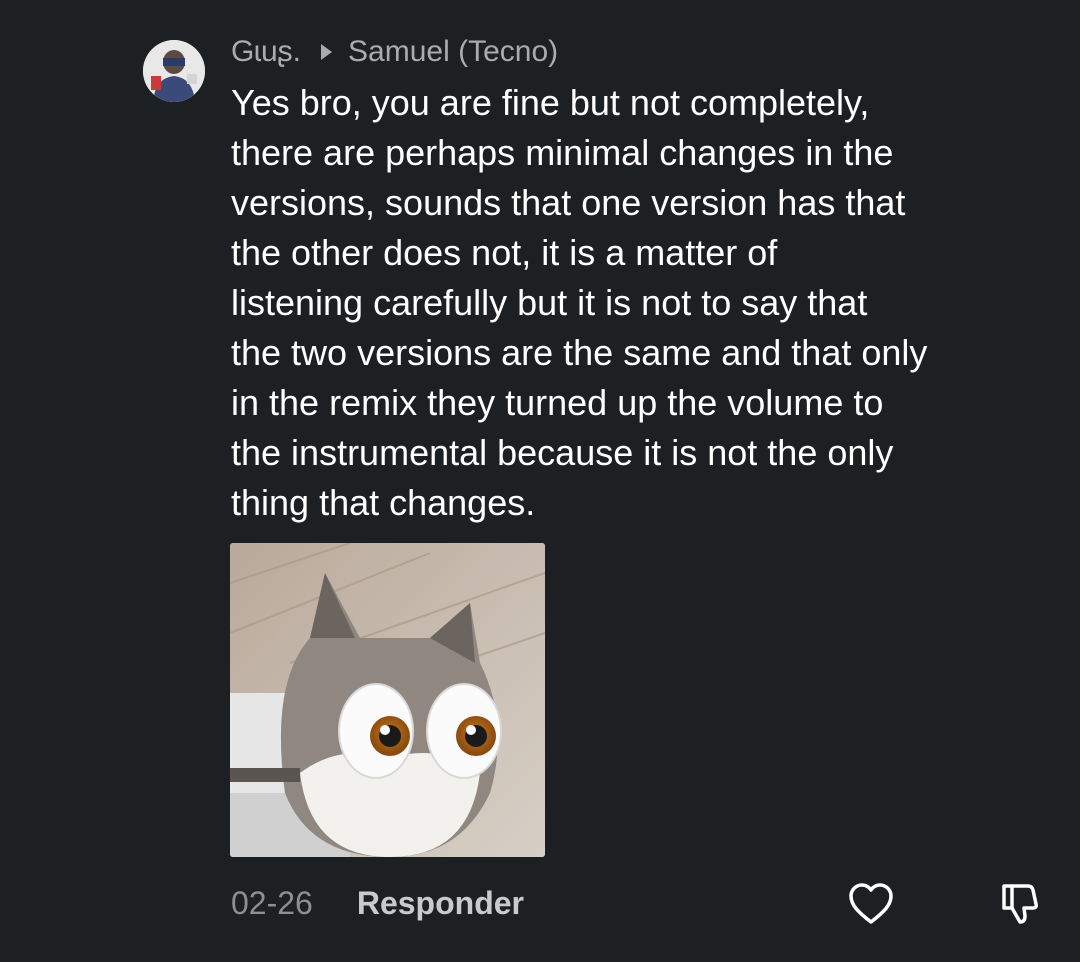 This screenshot has width=1080, height=962. I want to click on comment-text-line: thing that changes., so click(383, 502).